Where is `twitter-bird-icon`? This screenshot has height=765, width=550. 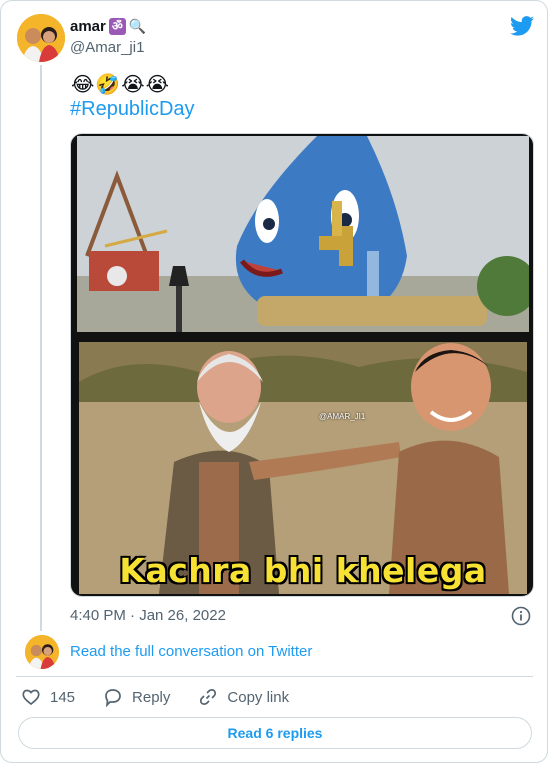
twitter-bird-icon is located at coordinates (522, 26).